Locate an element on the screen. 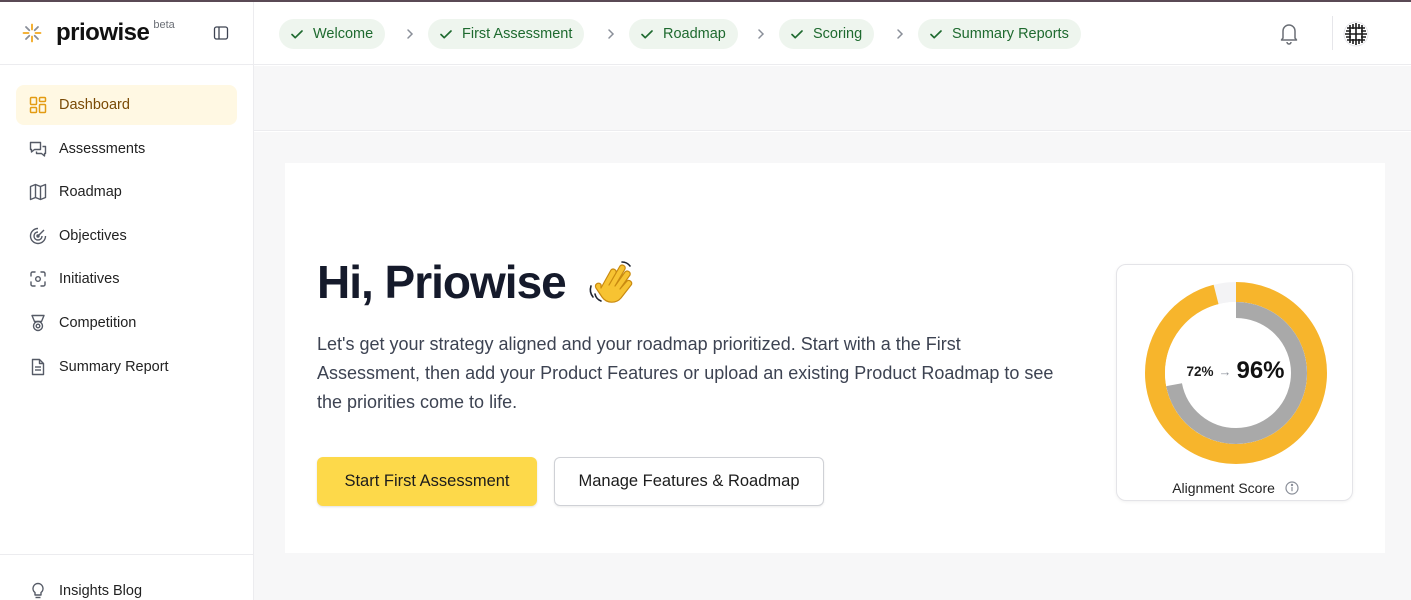 Image resolution: width=1411 pixels, height=600 pixels. brand-name: priowise is located at coordinates (103, 32).